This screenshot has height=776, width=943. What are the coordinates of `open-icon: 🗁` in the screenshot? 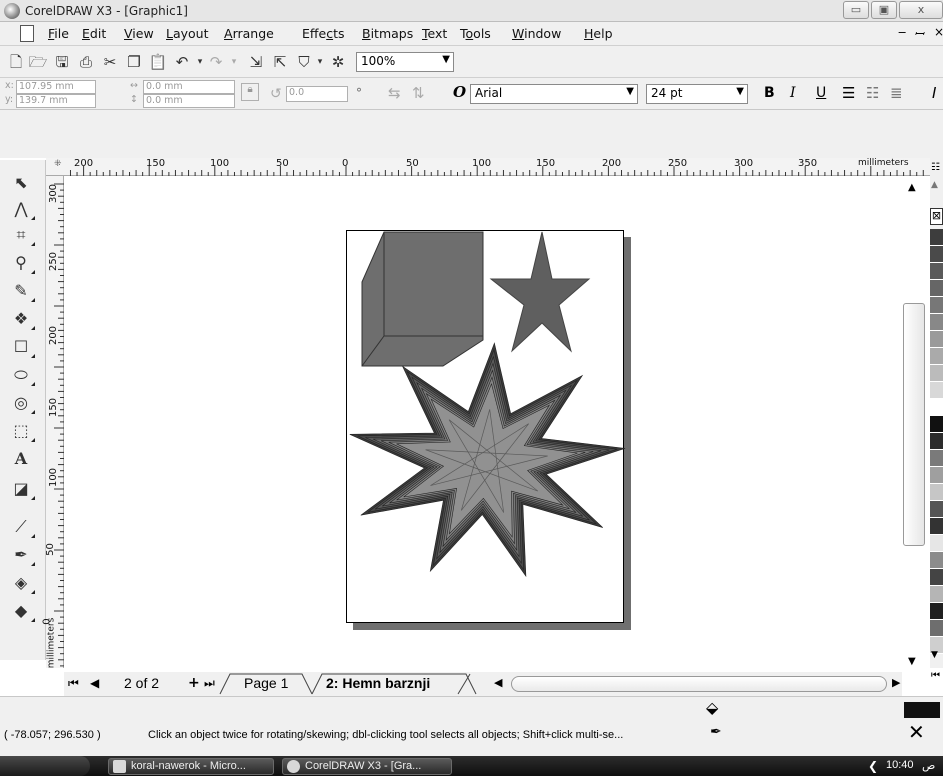 It's located at (38, 62).